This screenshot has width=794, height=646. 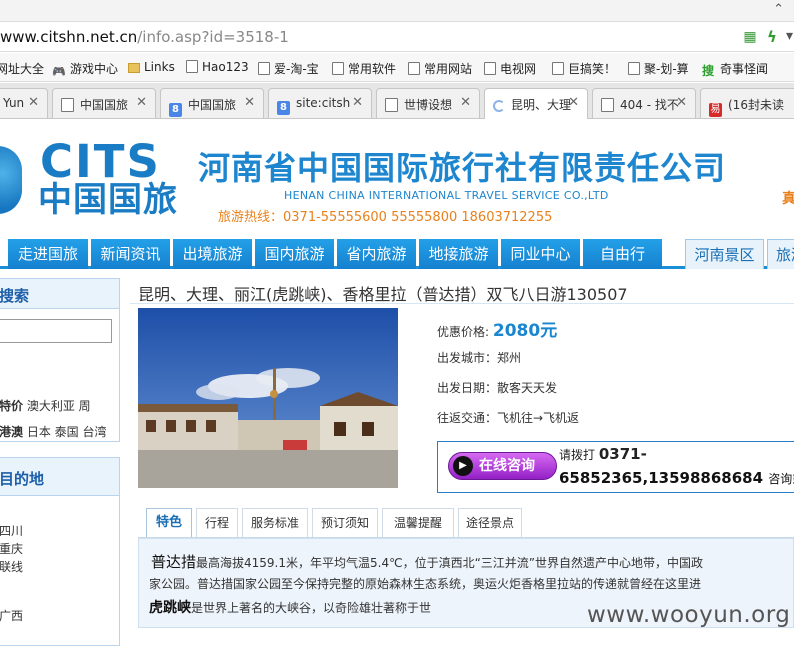 I want to click on price-label: 优惠价格:, so click(x=463, y=332).